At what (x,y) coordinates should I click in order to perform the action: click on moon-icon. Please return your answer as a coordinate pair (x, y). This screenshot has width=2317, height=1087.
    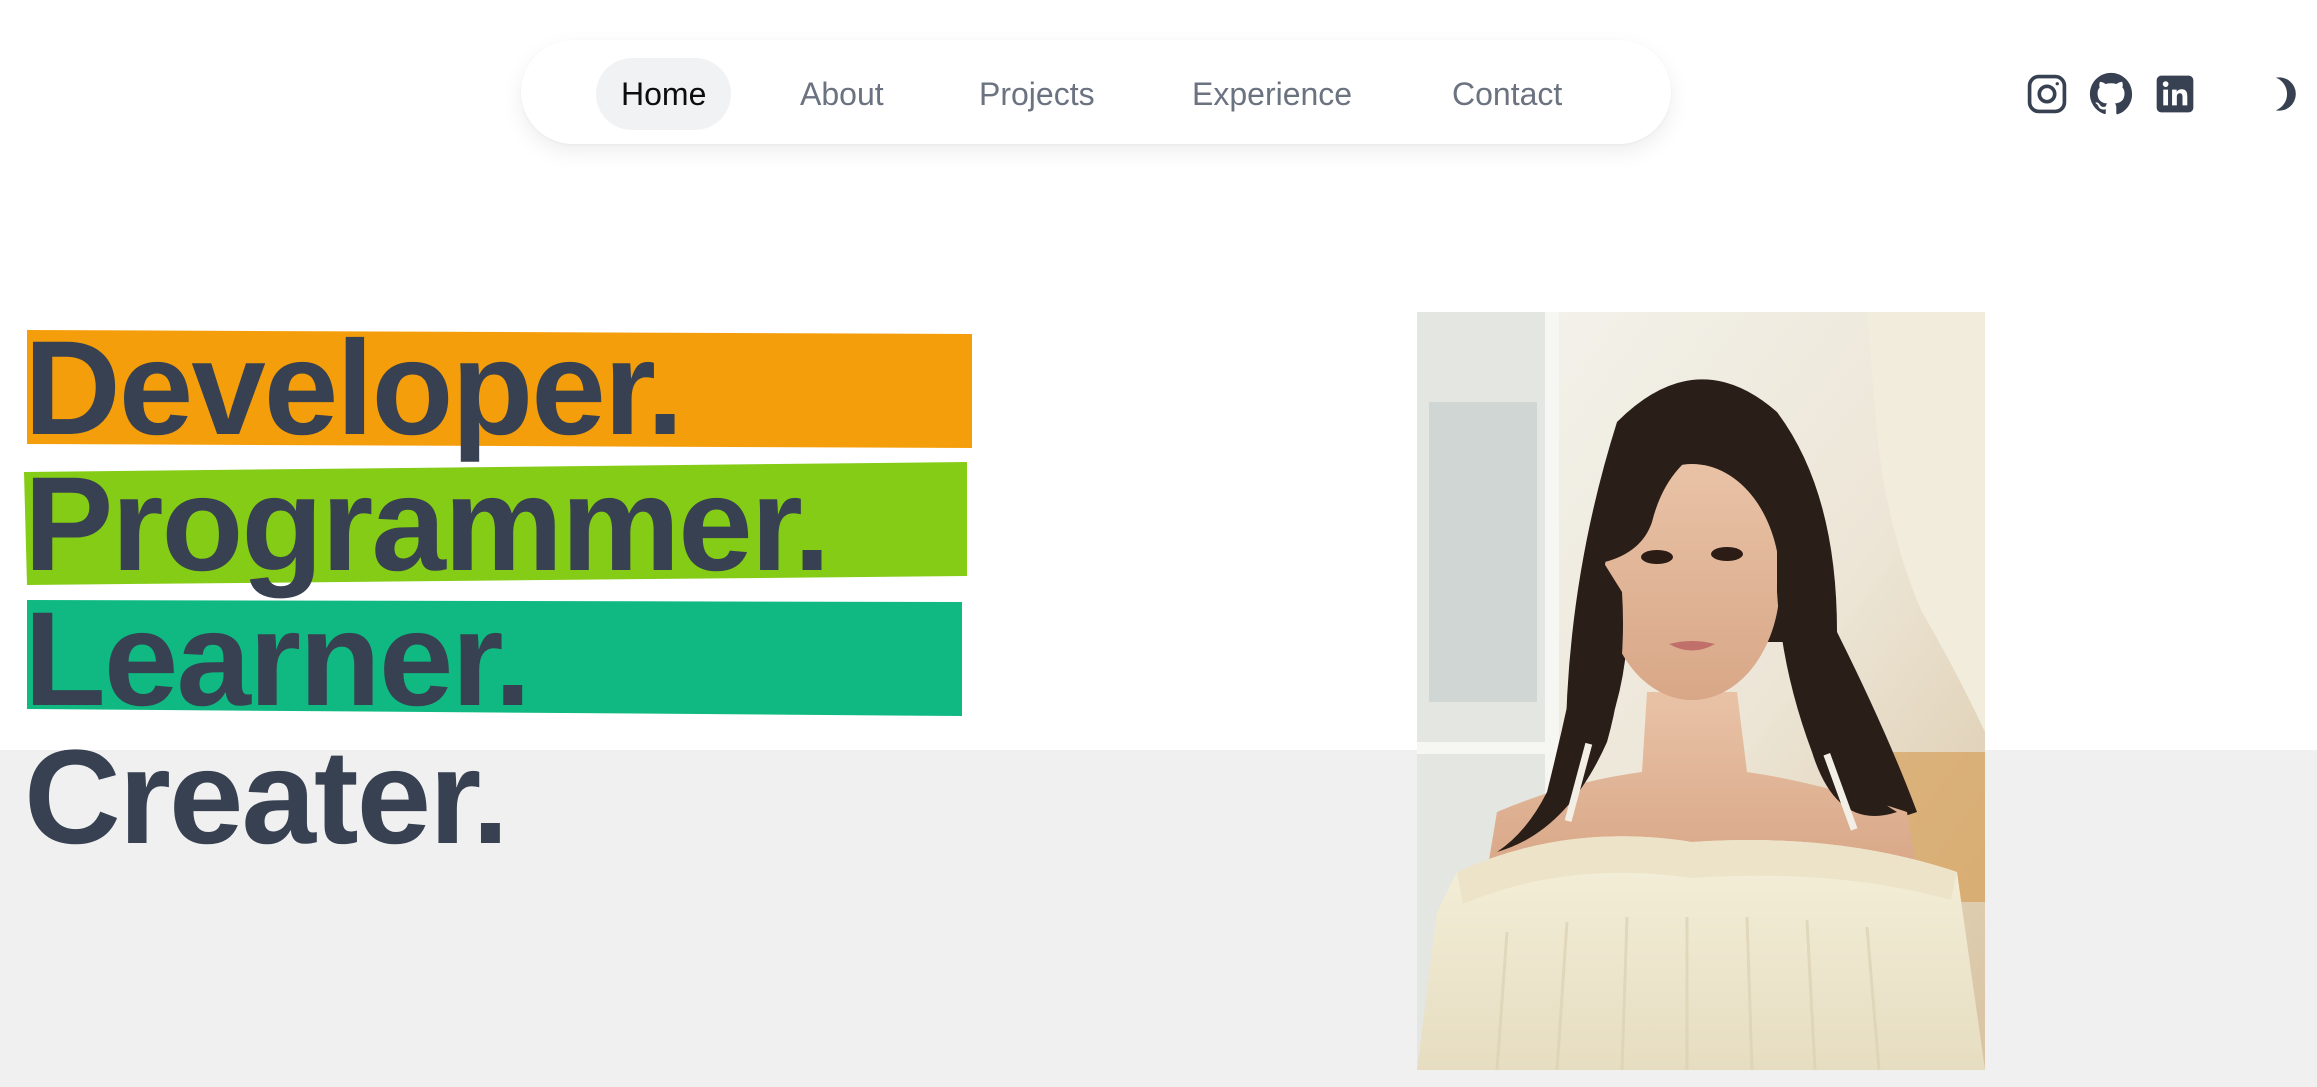
    Looking at the image, I should click on (2280, 94).